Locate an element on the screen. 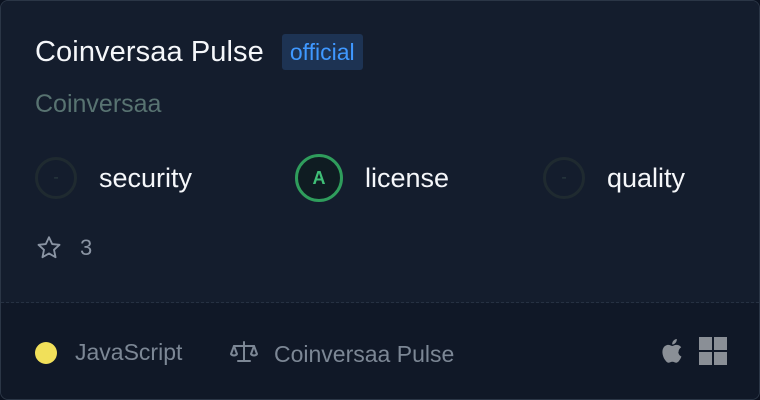 The image size is (760, 400). title-row: Coinversaa Pulse official is located at coordinates (199, 52).